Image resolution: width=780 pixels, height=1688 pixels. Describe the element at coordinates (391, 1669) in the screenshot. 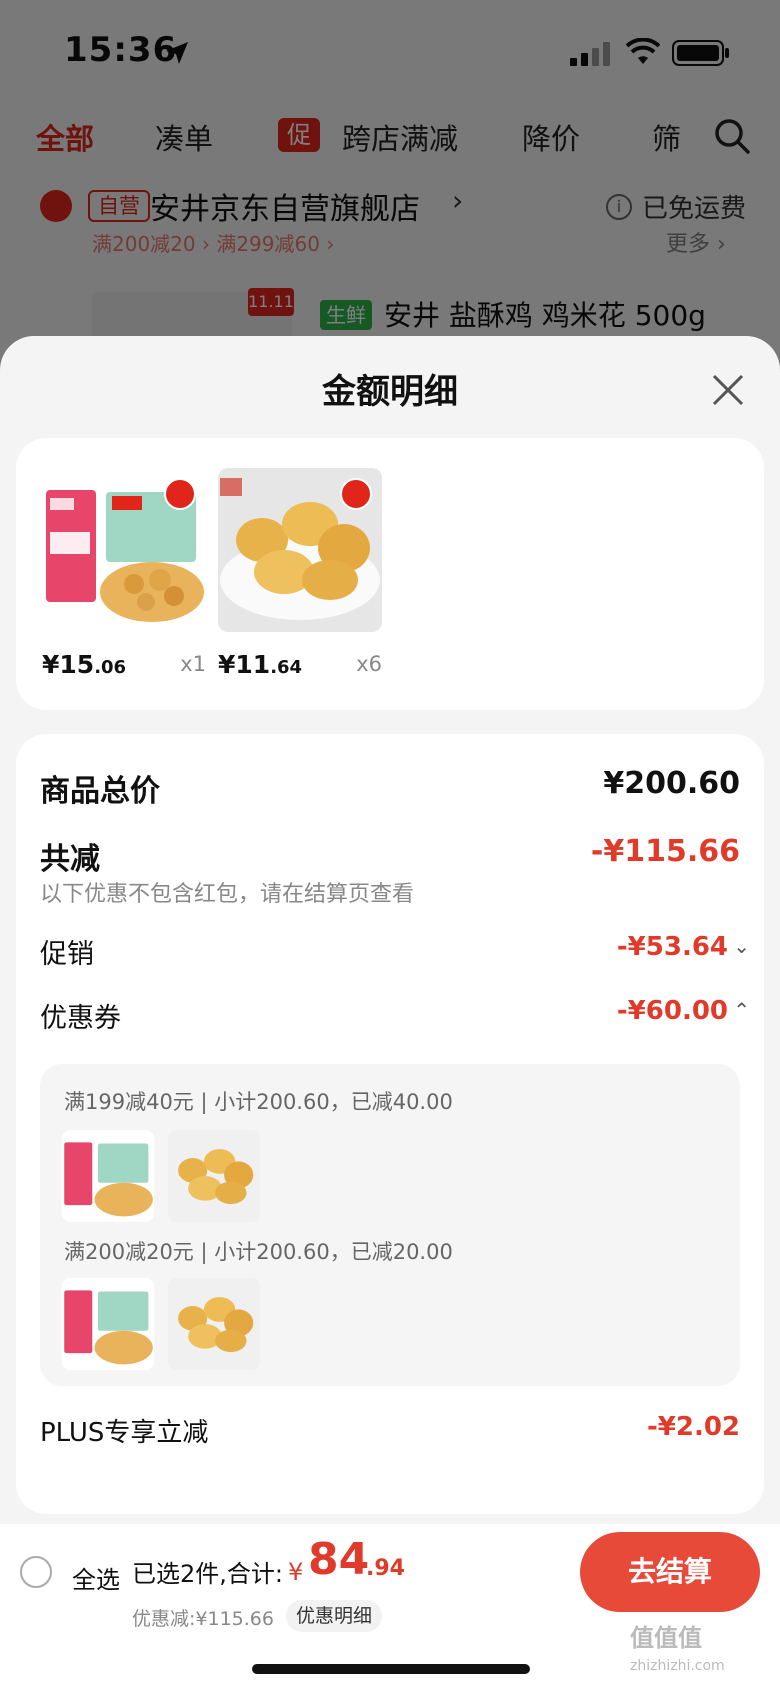

I see `home-indicator` at that location.